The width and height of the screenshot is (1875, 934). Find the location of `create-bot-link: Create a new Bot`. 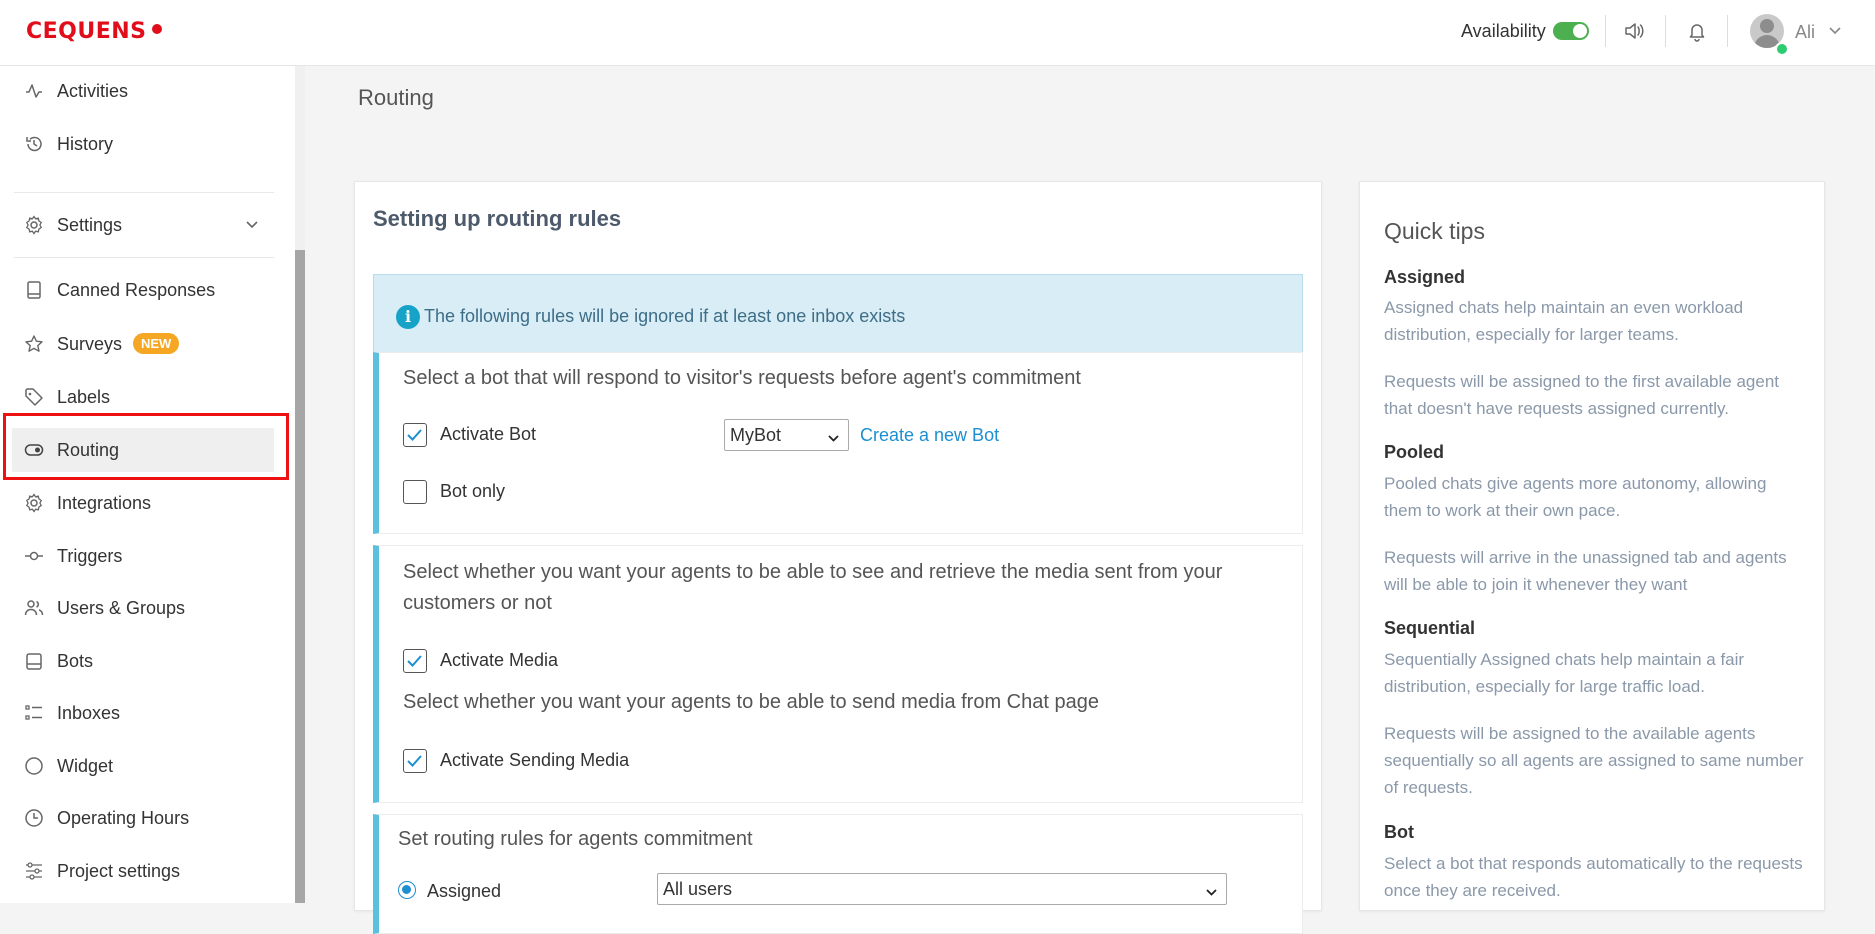

create-bot-link: Create a new Bot is located at coordinates (929, 435).